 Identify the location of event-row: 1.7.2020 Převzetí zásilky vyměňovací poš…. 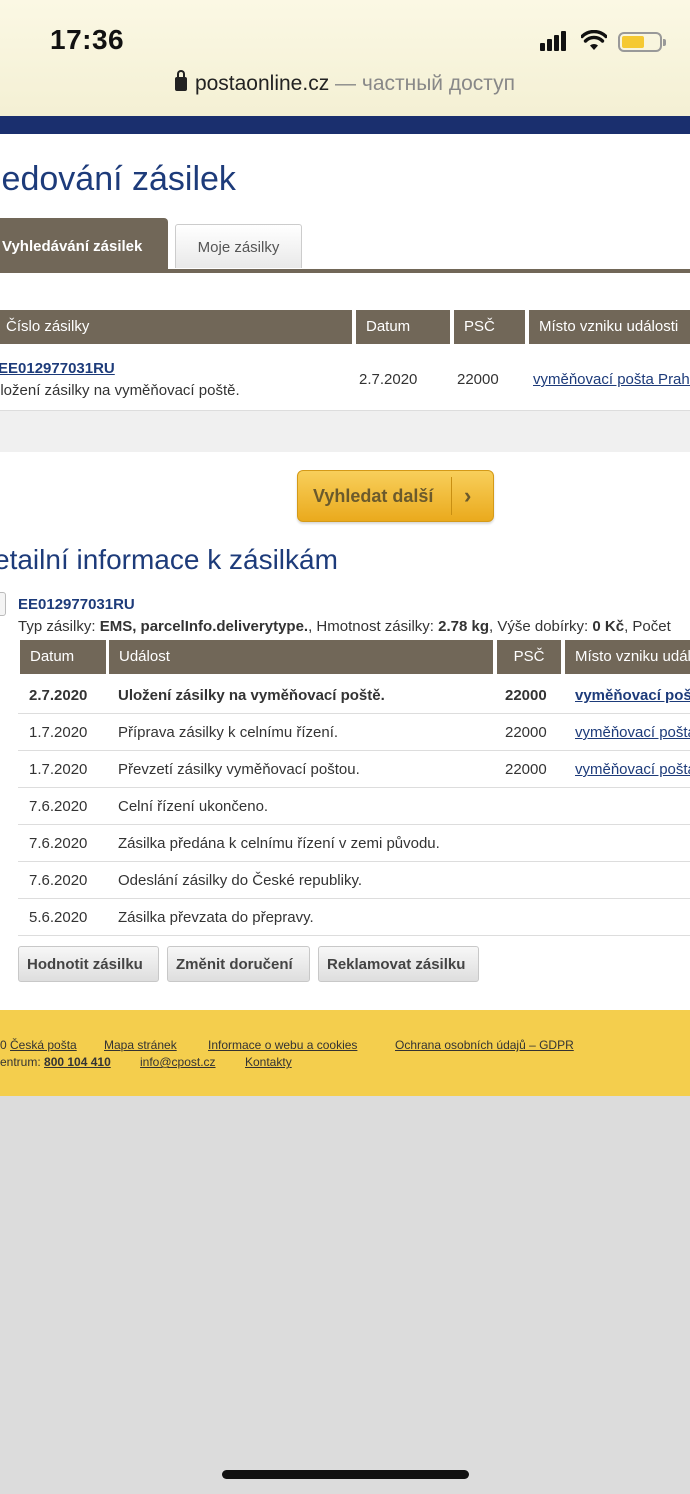
(354, 769).